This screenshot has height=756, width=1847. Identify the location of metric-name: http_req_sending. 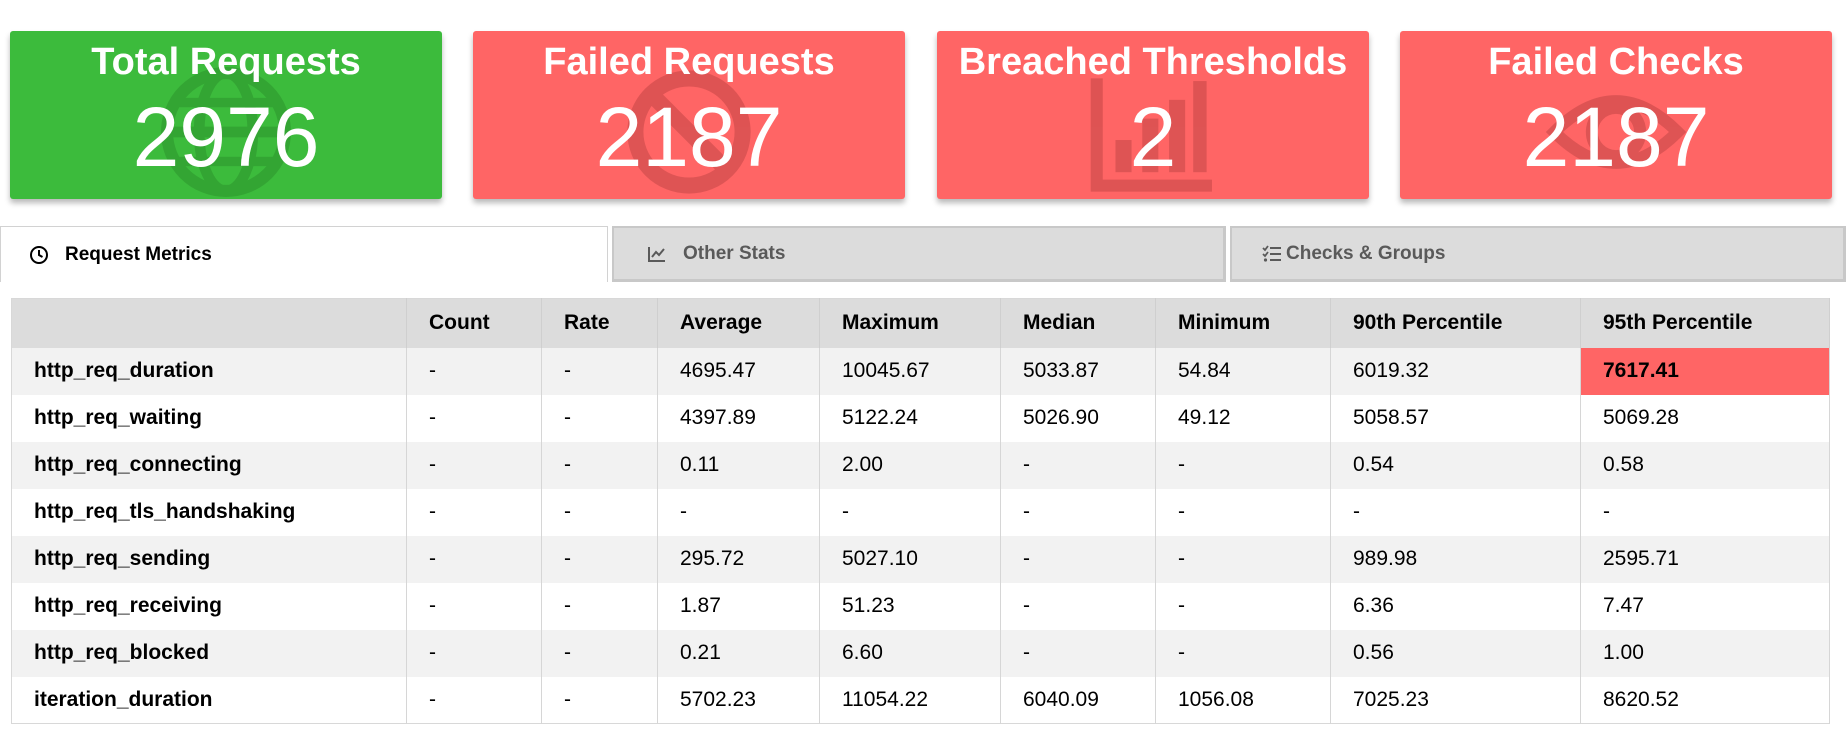
(209, 559).